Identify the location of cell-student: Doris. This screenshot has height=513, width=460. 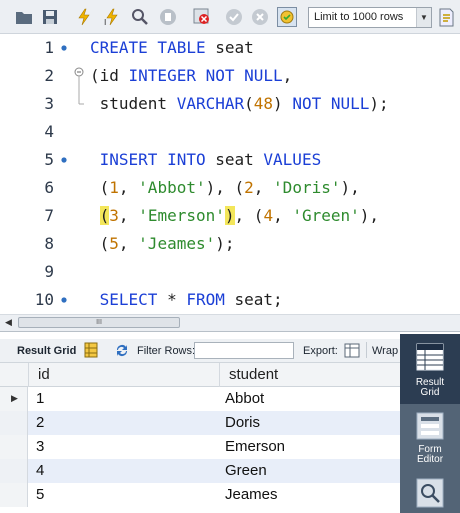
(242, 422).